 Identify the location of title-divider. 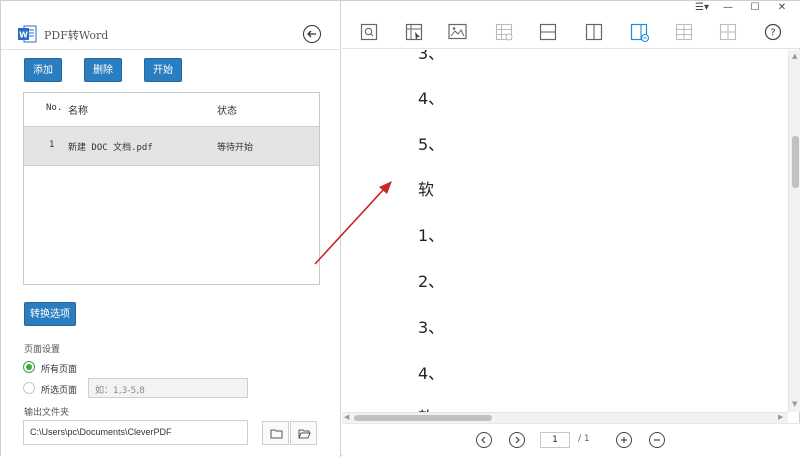
(171, 49).